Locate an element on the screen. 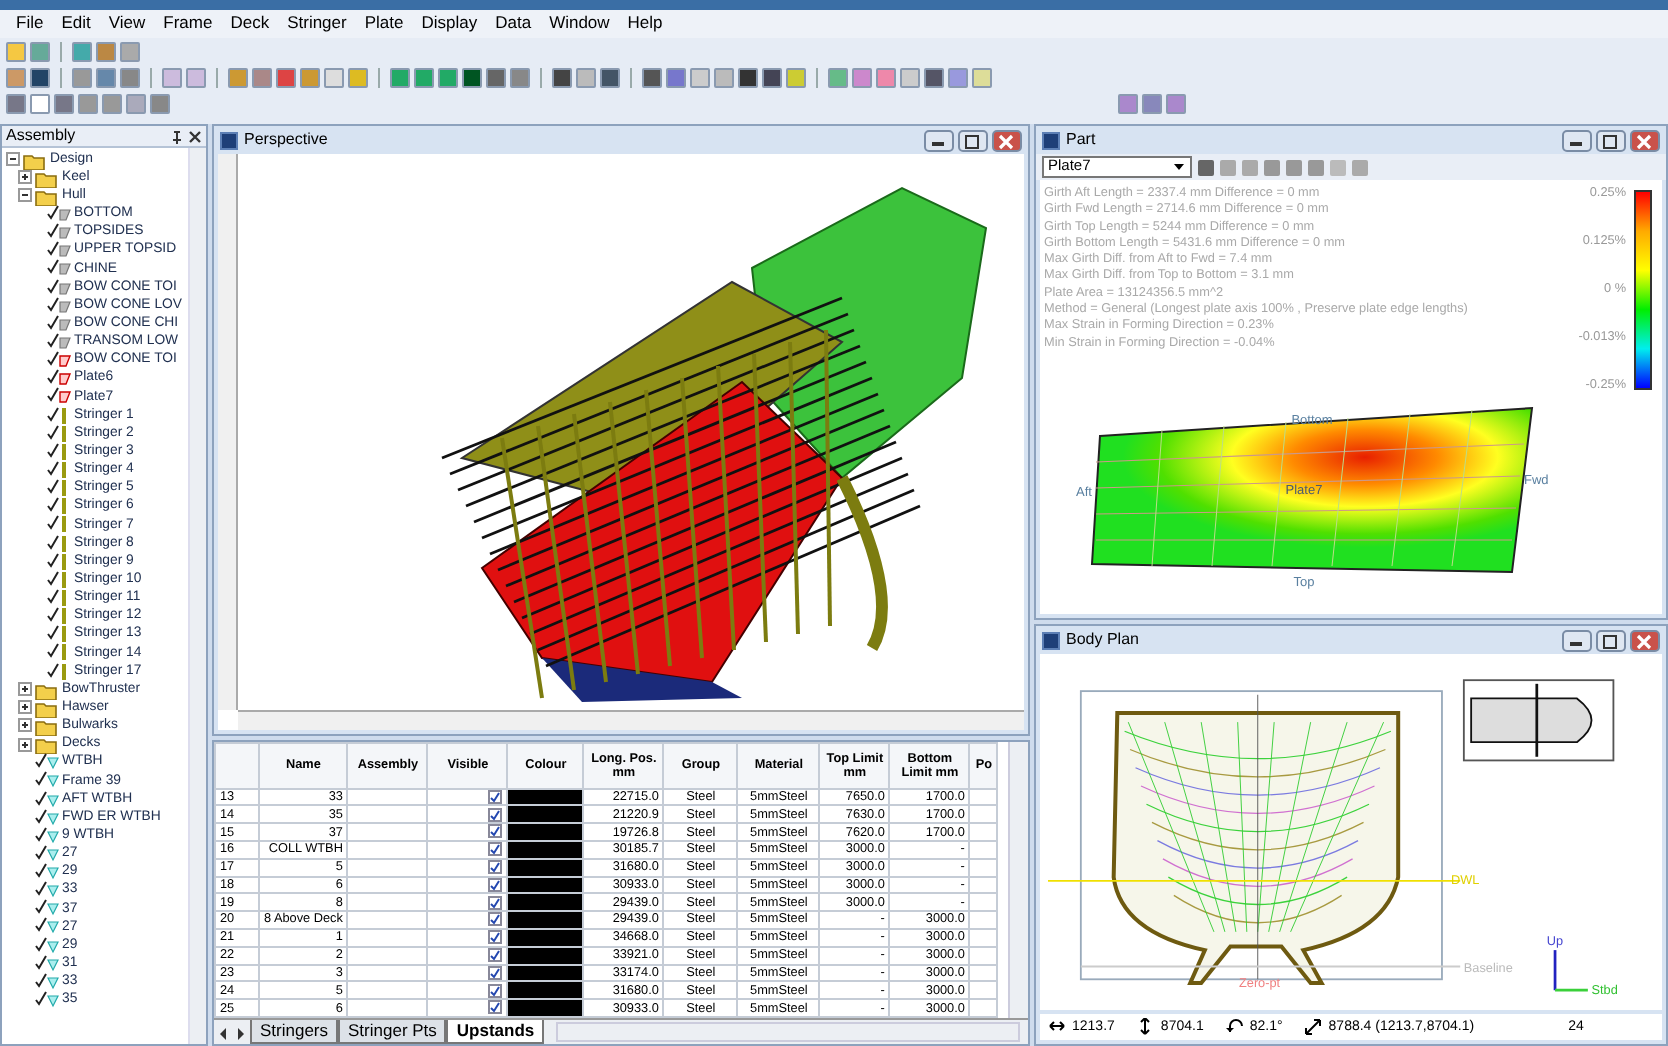  diagonal-icon is located at coordinates (1313, 1027).